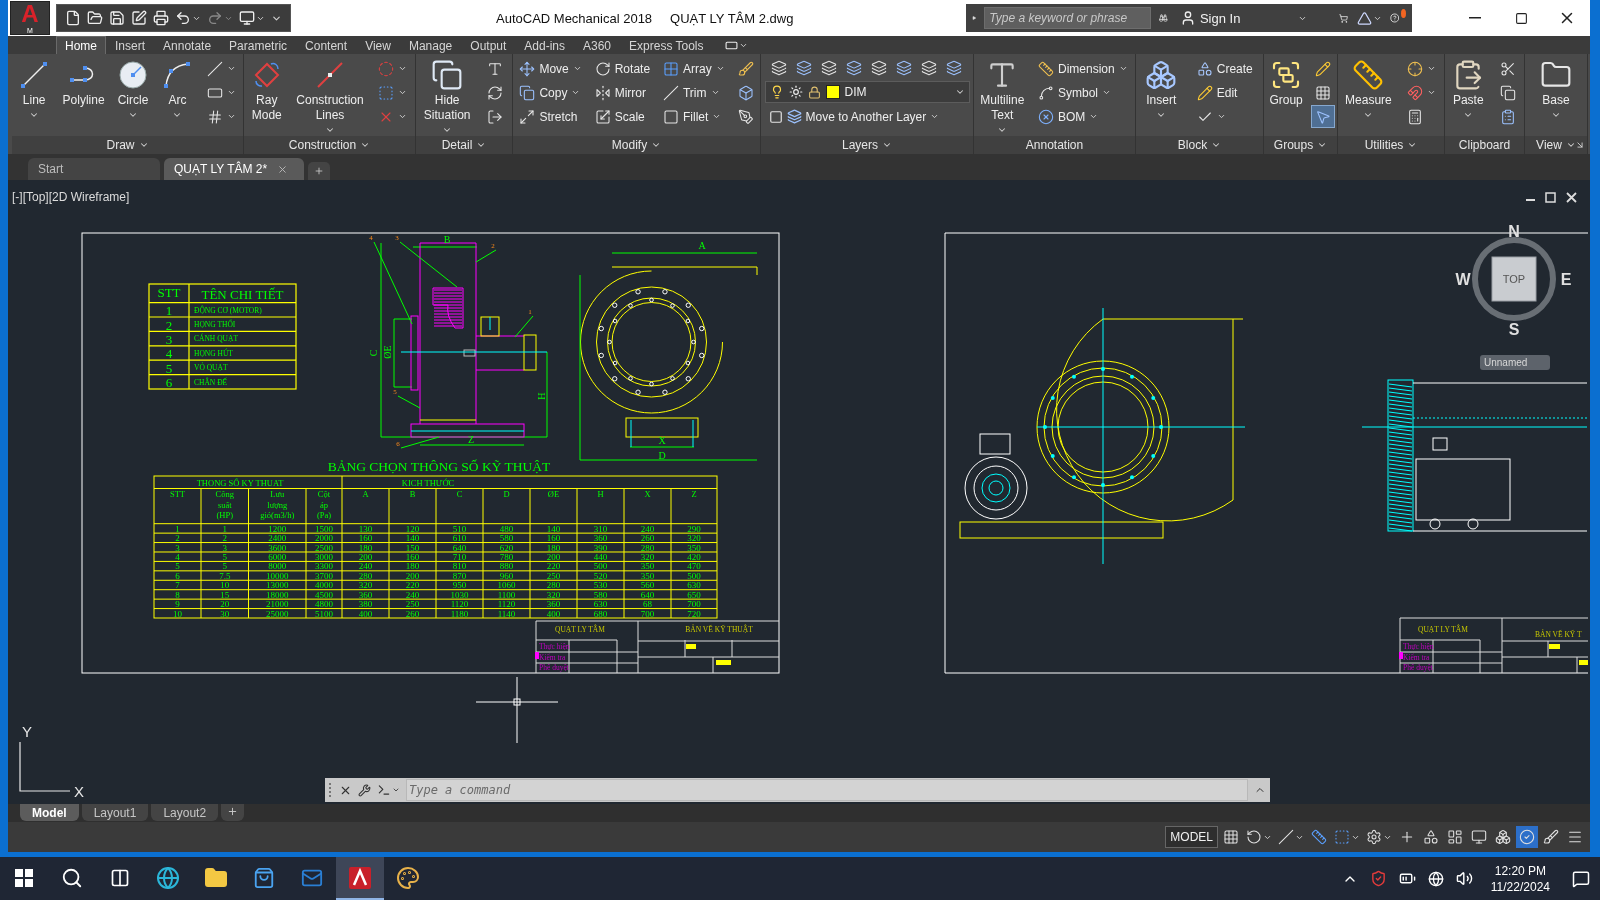 The width and height of the screenshot is (1600, 900). I want to click on panel-title-button: View, so click(1556, 145).